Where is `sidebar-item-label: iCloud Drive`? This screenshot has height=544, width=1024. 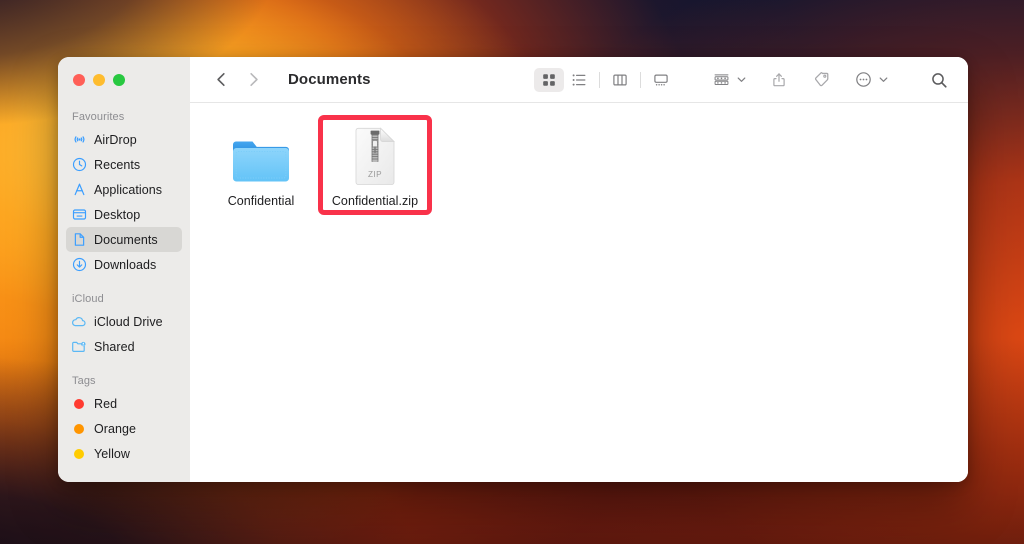 sidebar-item-label: iCloud Drive is located at coordinates (128, 321).